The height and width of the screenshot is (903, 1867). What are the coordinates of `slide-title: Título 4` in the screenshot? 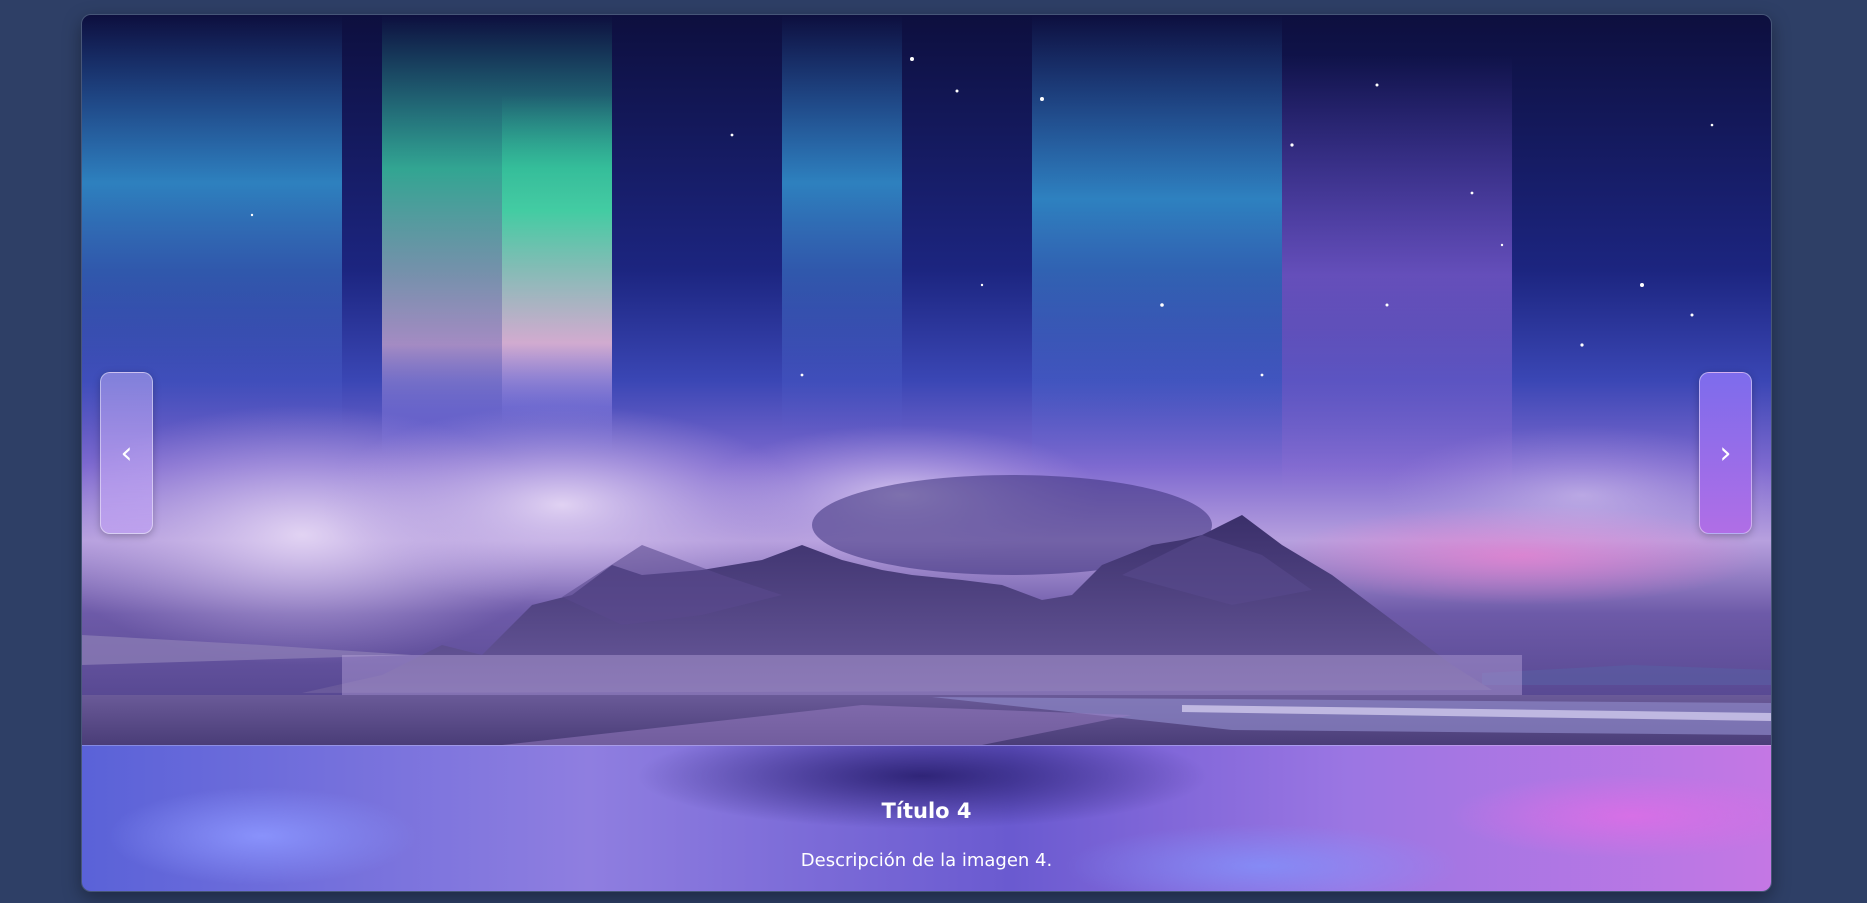 It's located at (926, 811).